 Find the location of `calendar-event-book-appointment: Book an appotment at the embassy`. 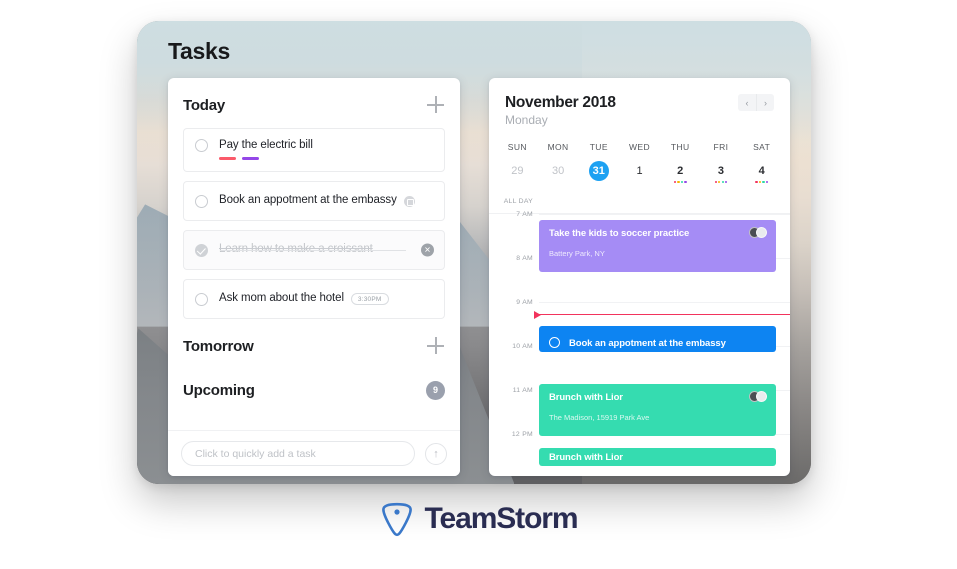

calendar-event-book-appointment: Book an appotment at the embassy is located at coordinates (657, 339).